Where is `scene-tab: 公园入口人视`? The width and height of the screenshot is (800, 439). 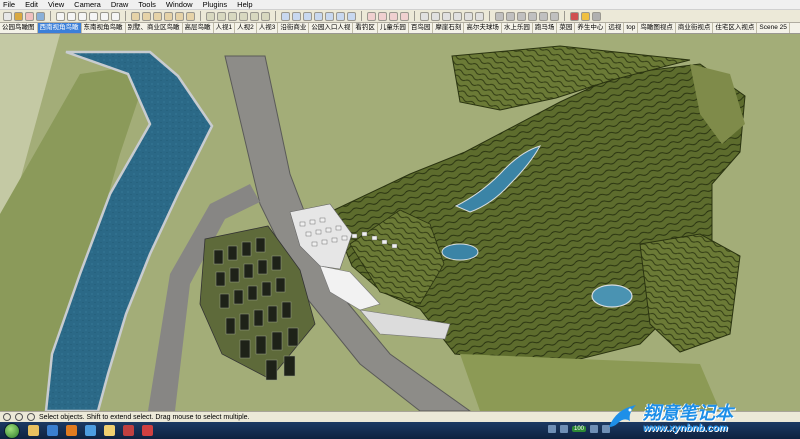 scene-tab: 公园入口人视 is located at coordinates (331, 28).